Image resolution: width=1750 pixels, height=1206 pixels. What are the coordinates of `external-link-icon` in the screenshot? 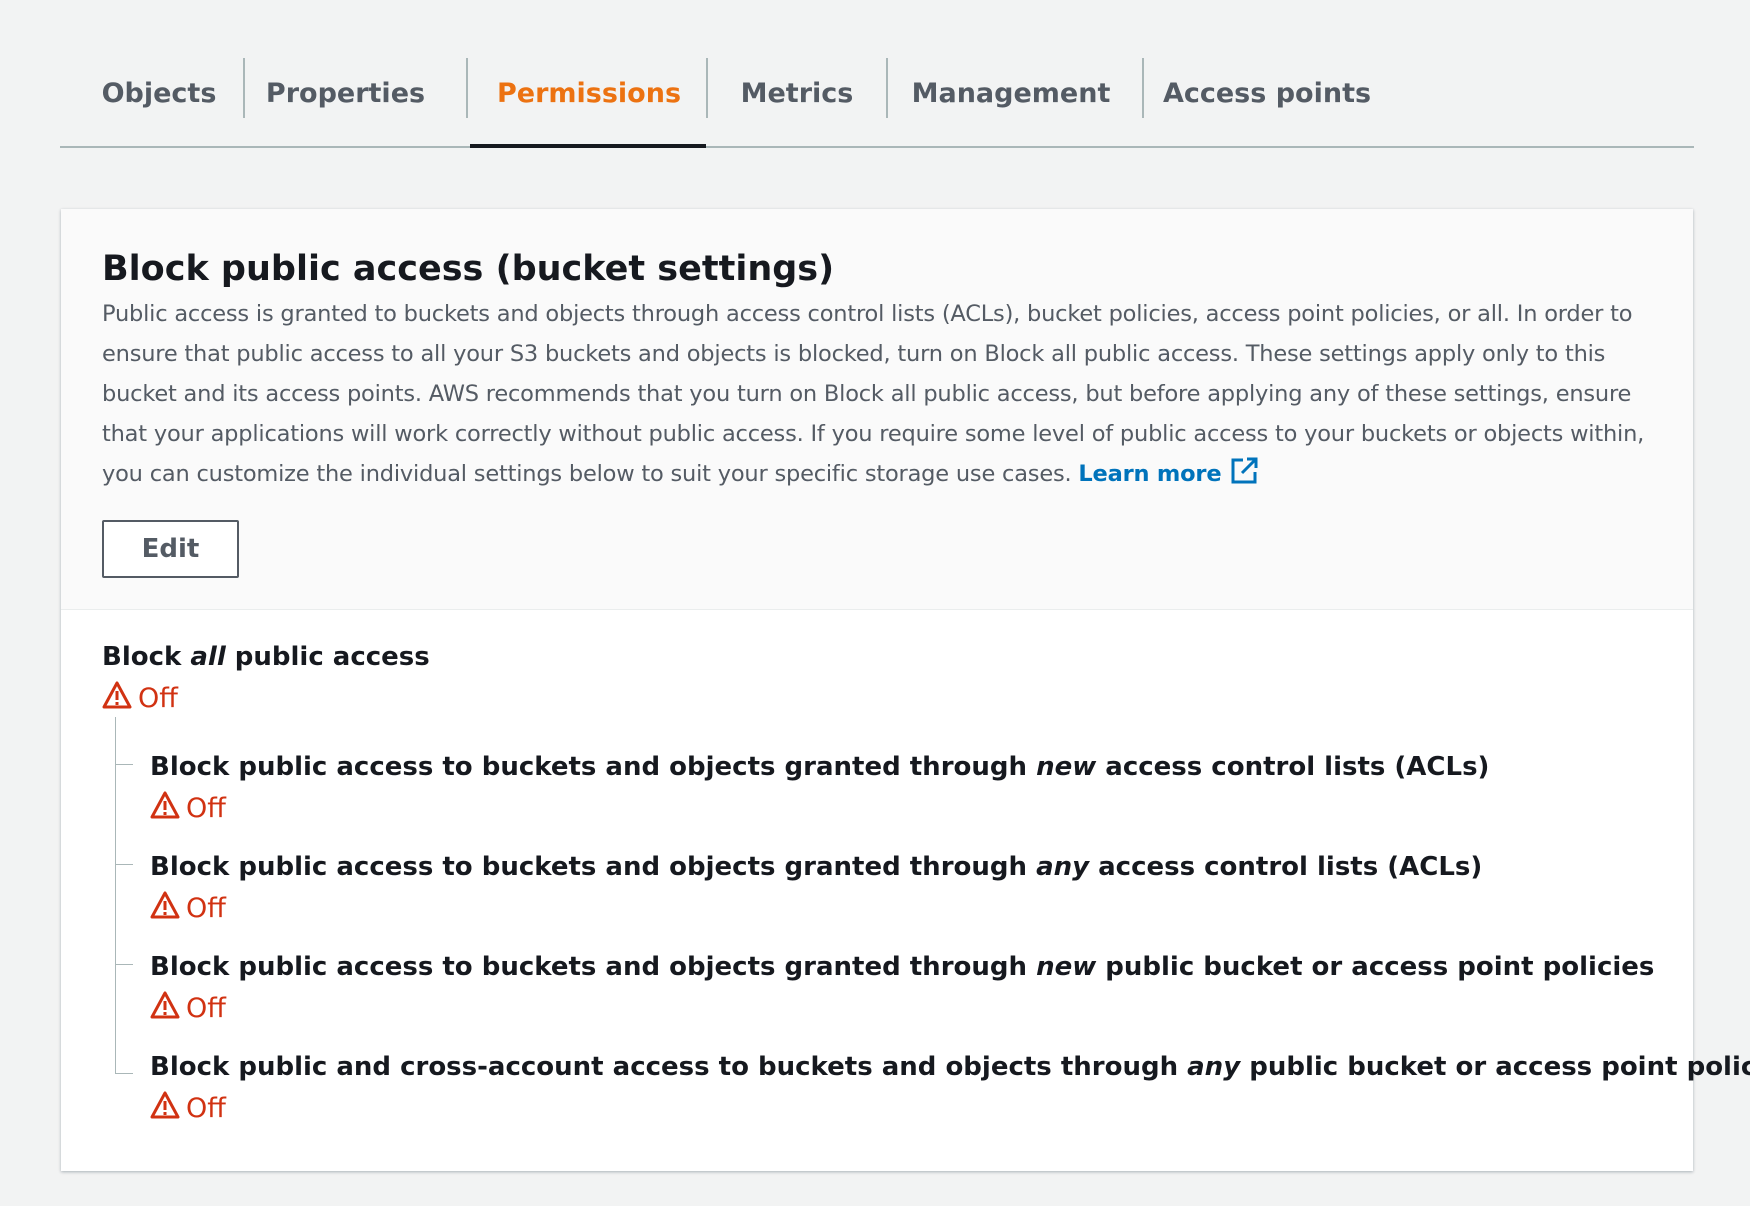 It's located at (1244, 477).